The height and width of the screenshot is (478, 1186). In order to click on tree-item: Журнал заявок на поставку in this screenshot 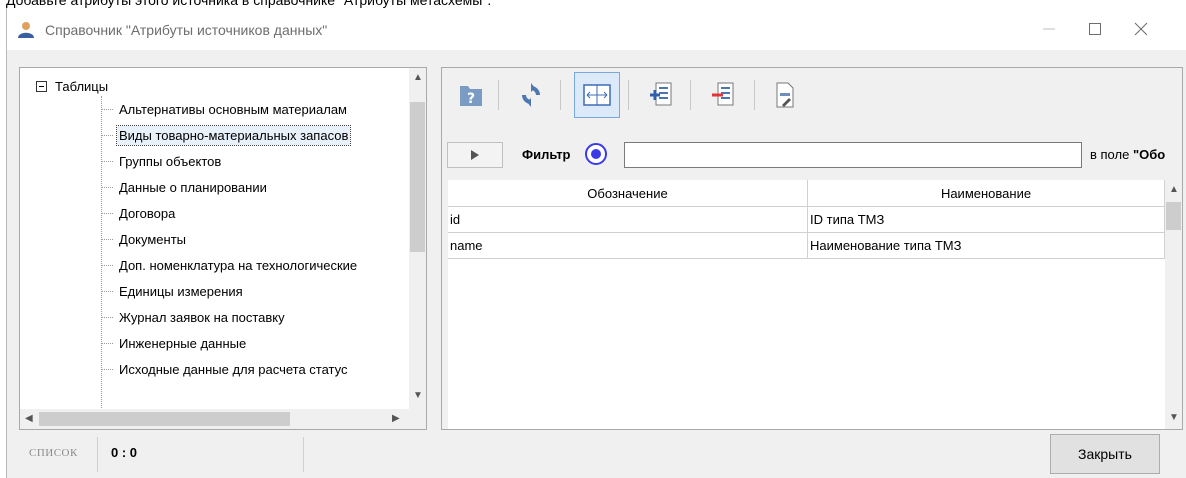, I will do `click(256, 317)`.